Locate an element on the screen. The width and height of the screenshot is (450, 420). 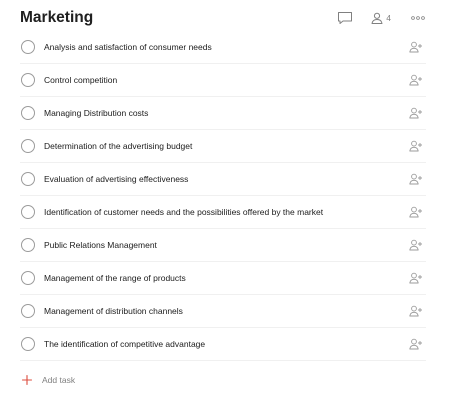
more-options-button is located at coordinates (418, 18).